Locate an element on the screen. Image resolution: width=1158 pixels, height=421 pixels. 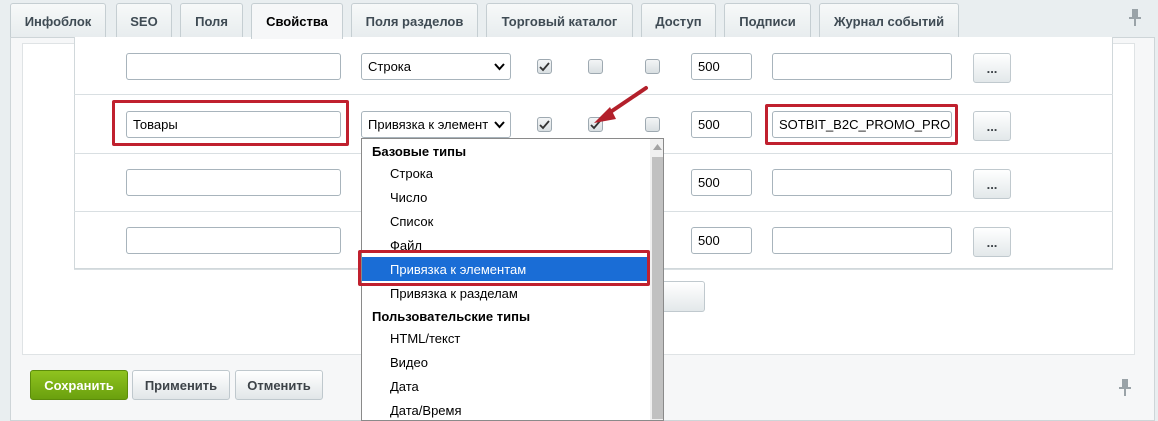
dropdown-group-custom-types: Пользовательские типы is located at coordinates (451, 316).